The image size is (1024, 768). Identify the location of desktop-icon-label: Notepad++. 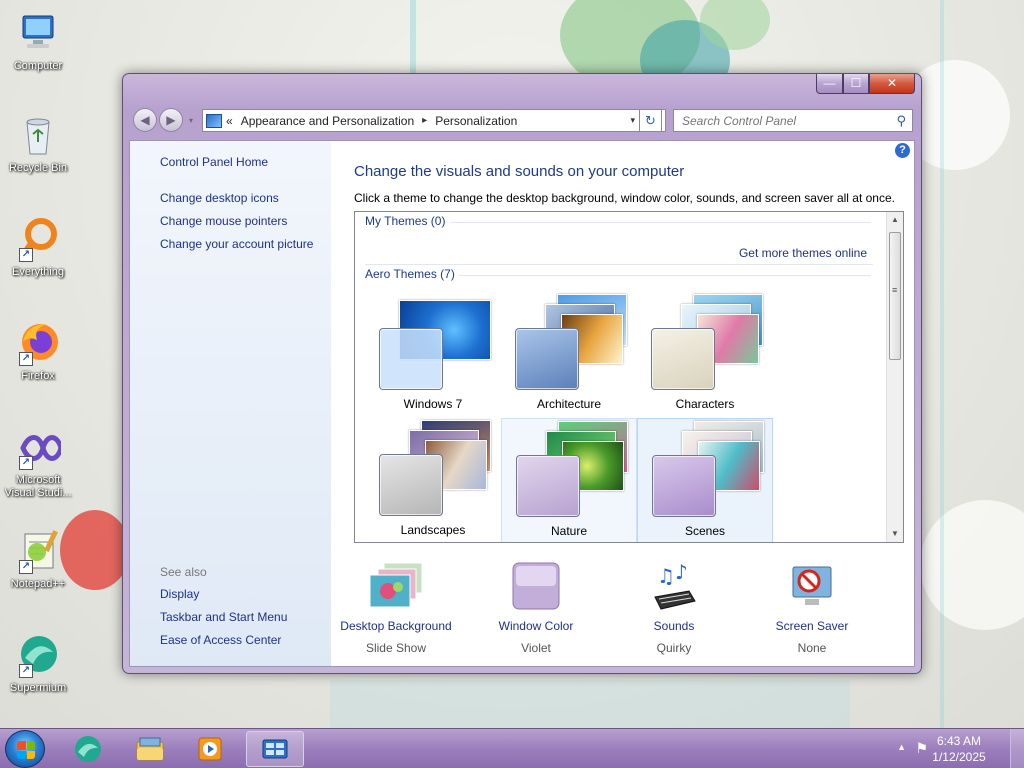
(38, 584).